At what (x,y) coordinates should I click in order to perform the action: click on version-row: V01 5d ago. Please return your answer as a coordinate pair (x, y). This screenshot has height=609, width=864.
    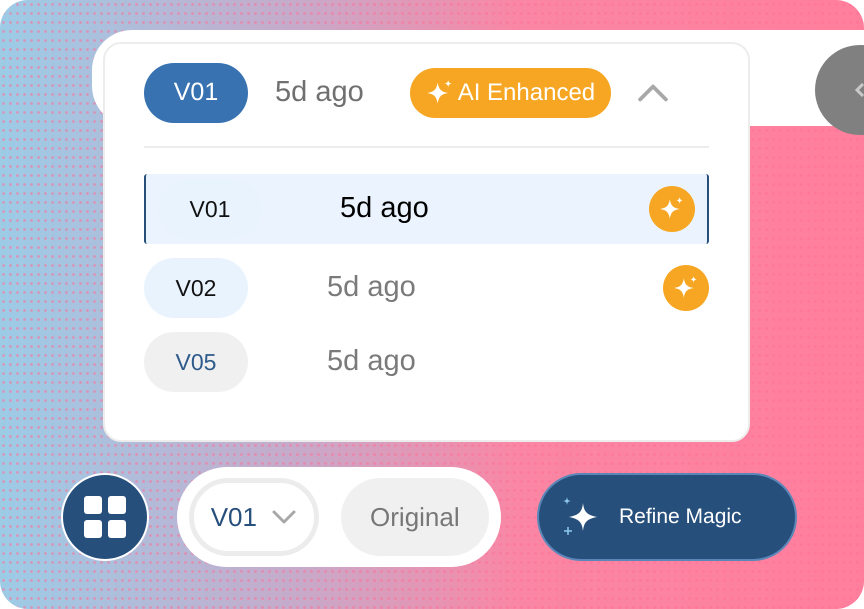
    Looking at the image, I should click on (426, 209).